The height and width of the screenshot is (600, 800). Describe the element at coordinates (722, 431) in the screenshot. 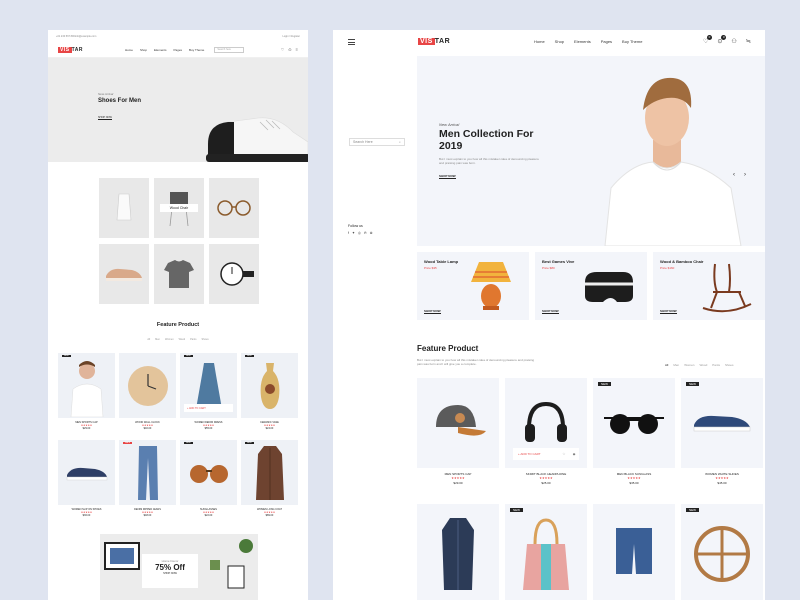

I see `product-card: NEW WOMEN WHITE SHOES ★★★★★ $45.00` at that location.